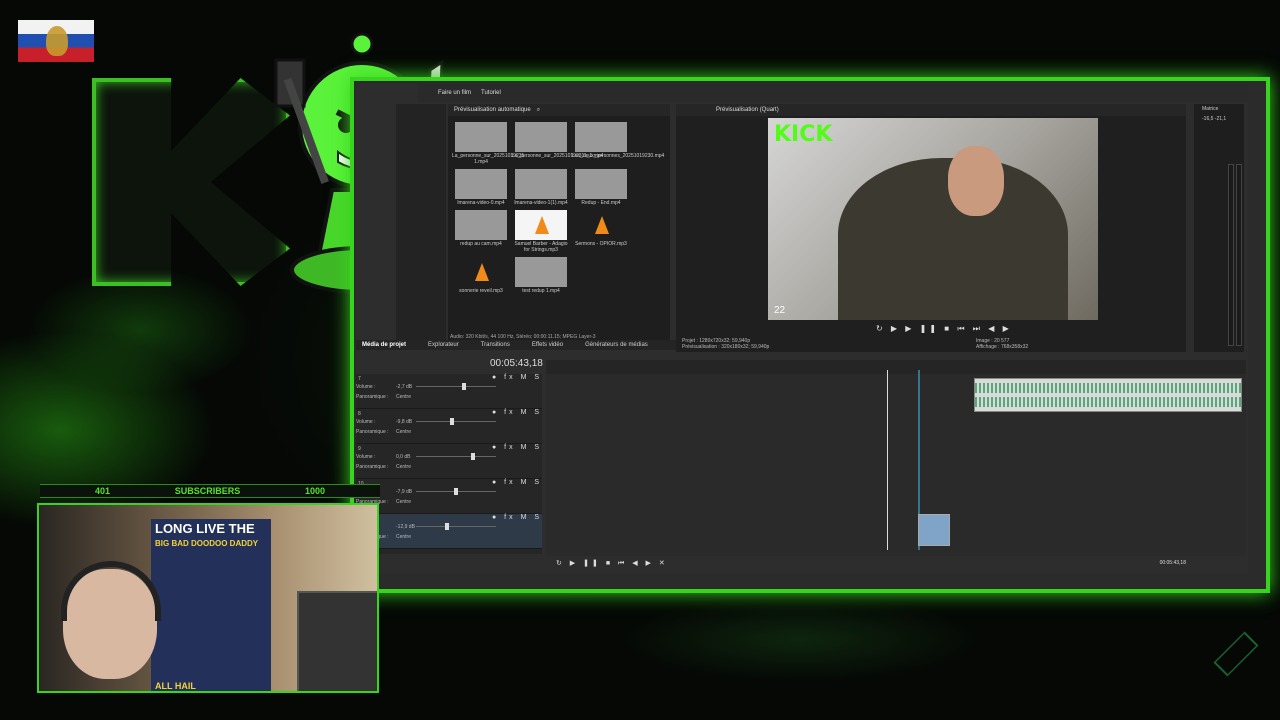 The width and height of the screenshot is (1280, 720). I want to click on media-item: lmarena-video-0.mp4, so click(481, 187).